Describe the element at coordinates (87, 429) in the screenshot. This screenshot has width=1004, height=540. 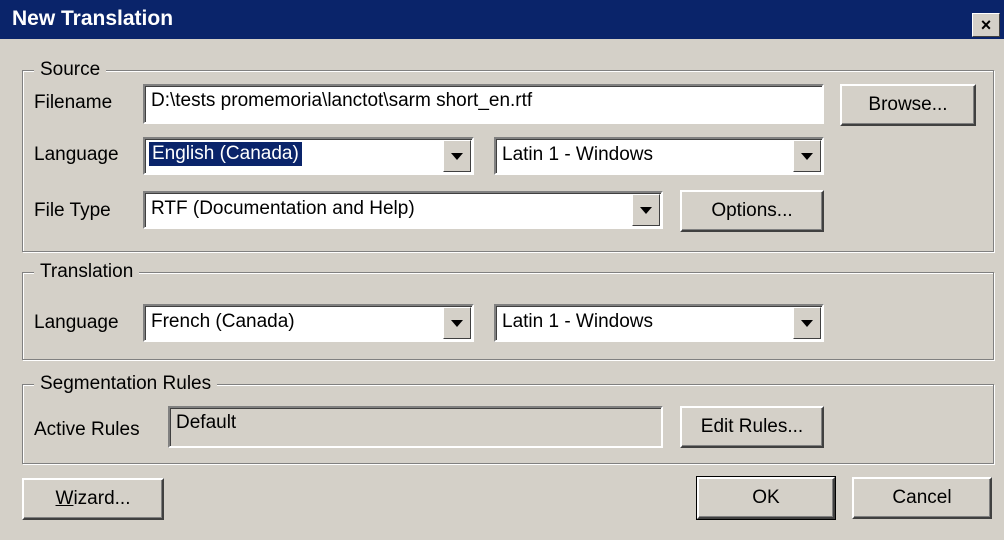
I see `active-rules-label: Active Rules` at that location.